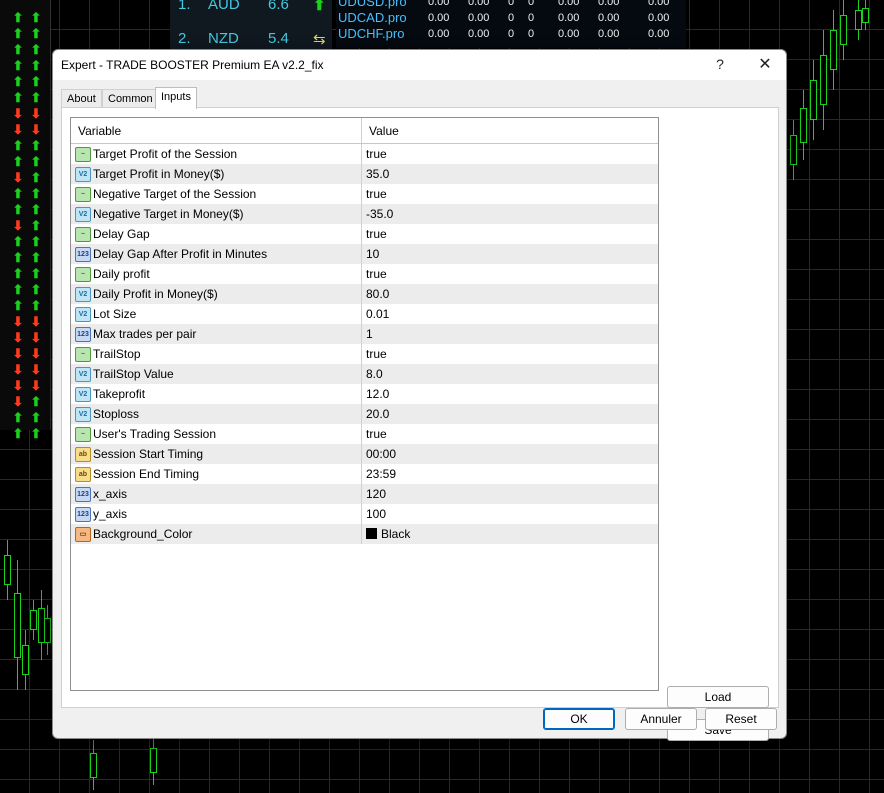  I want to click on input-row: V2 TrailStop Value 8.0, so click(364, 374).